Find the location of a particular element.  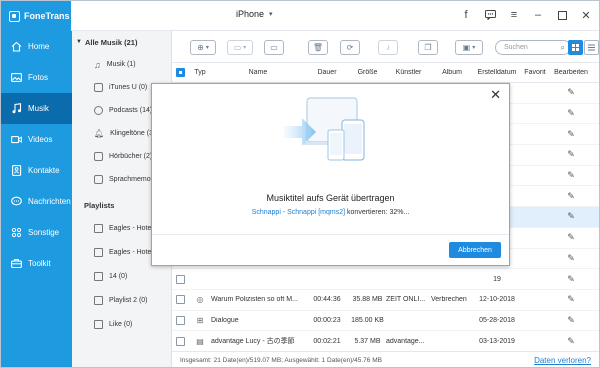

cell-duration: 00:02:21 is located at coordinates (327, 341).